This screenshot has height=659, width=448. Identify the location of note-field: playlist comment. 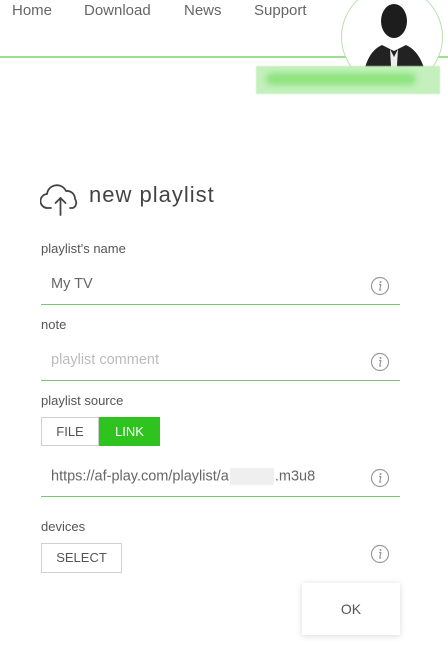
(220, 361).